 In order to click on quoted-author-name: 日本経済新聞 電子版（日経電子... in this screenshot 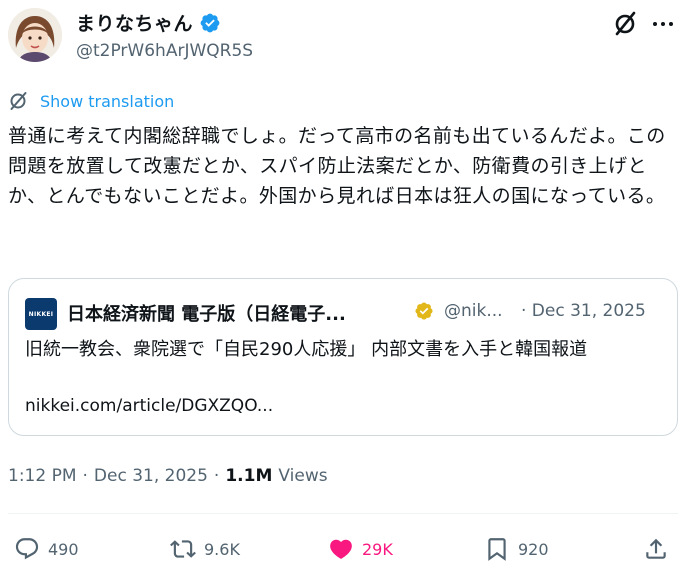, I will do `click(206, 314)`.